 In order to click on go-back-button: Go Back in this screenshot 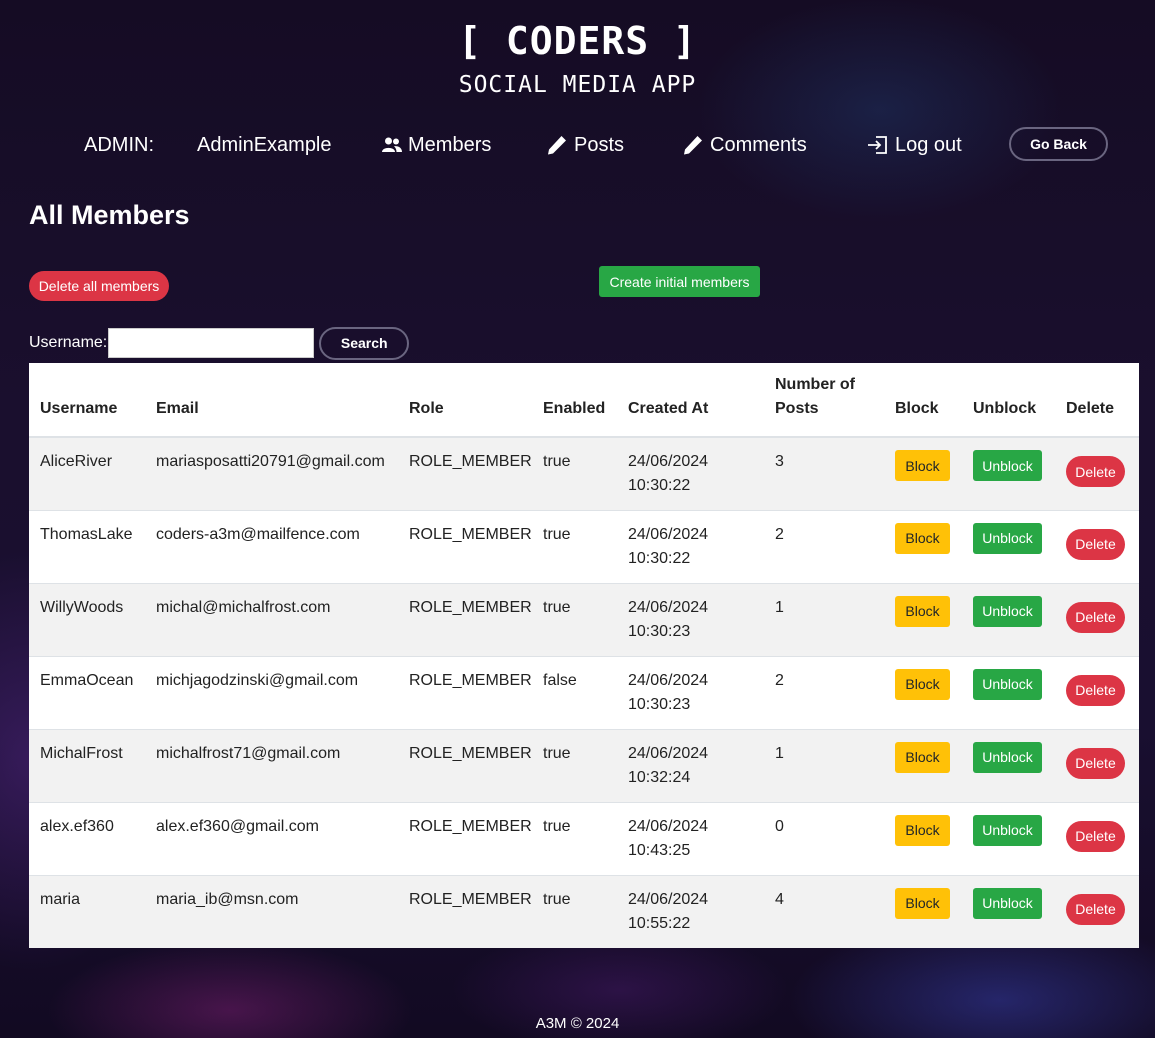, I will do `click(1058, 144)`.